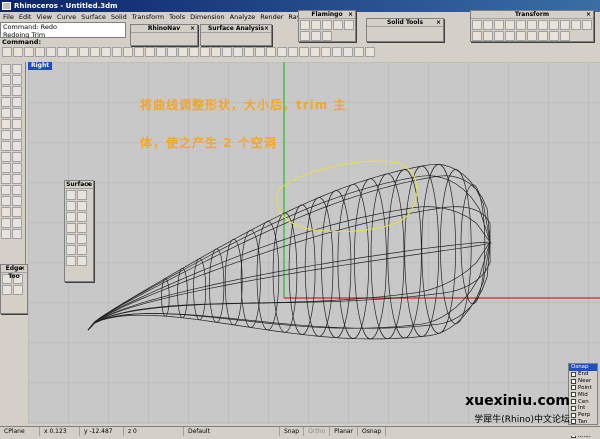 Image resolution: width=600 pixels, height=439 pixels. What do you see at coordinates (372, 431) in the screenshot?
I see `status-osnap: Osnap` at bounding box center [372, 431].